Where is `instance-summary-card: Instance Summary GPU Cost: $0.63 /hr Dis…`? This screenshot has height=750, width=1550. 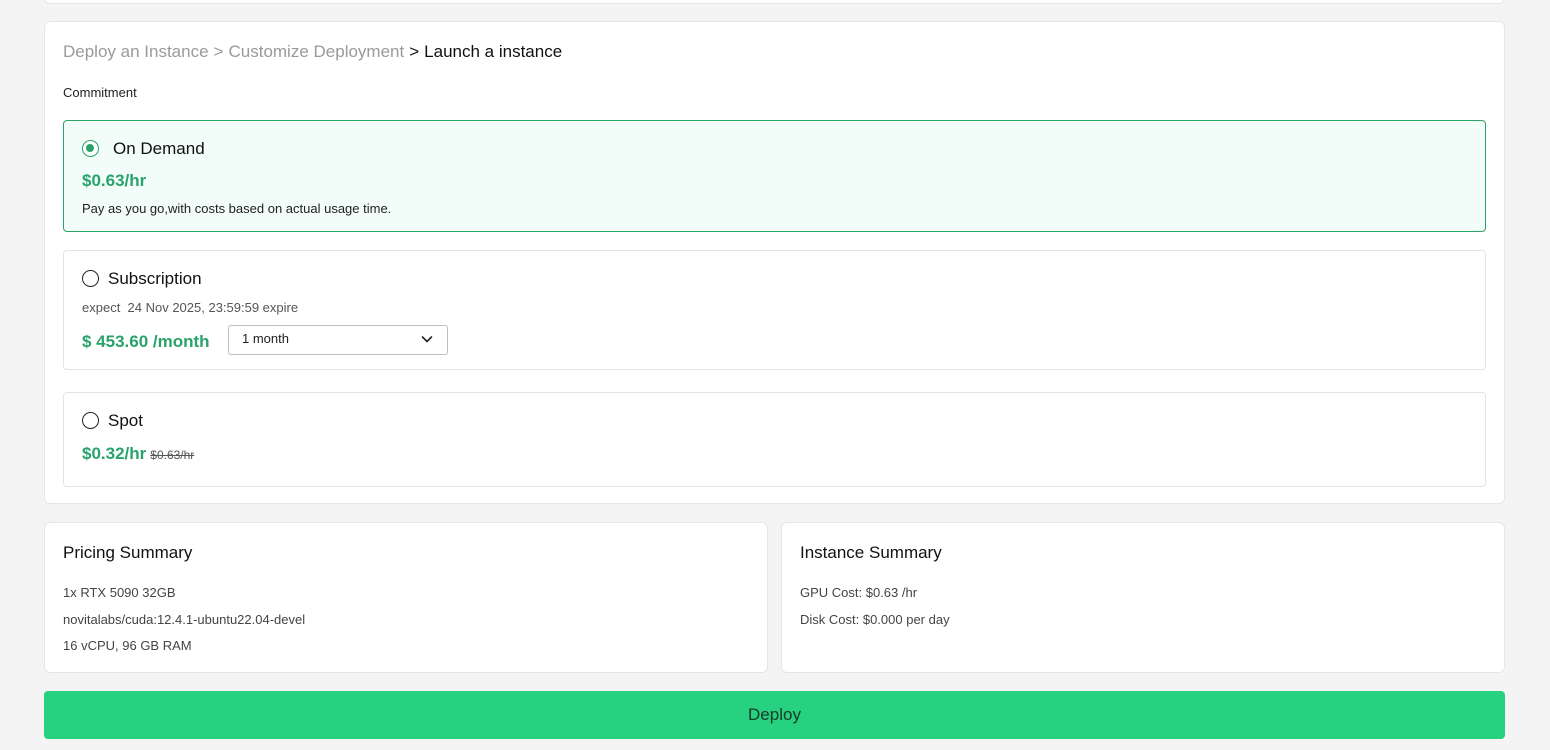 instance-summary-card: Instance Summary GPU Cost: $0.63 /hr Dis… is located at coordinates (1143, 597).